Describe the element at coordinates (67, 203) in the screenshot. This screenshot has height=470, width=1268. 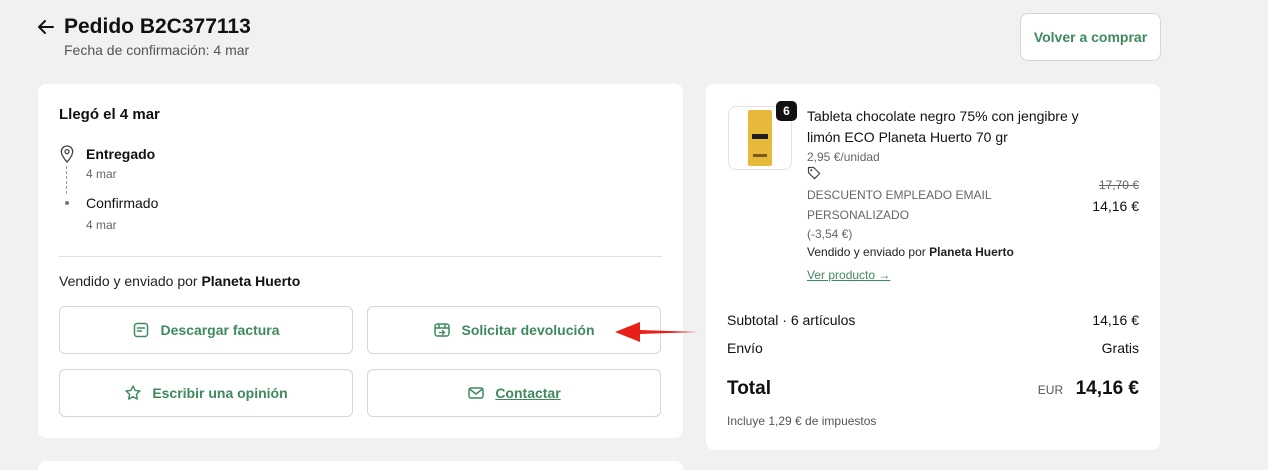
I see `timeline-dot` at that location.